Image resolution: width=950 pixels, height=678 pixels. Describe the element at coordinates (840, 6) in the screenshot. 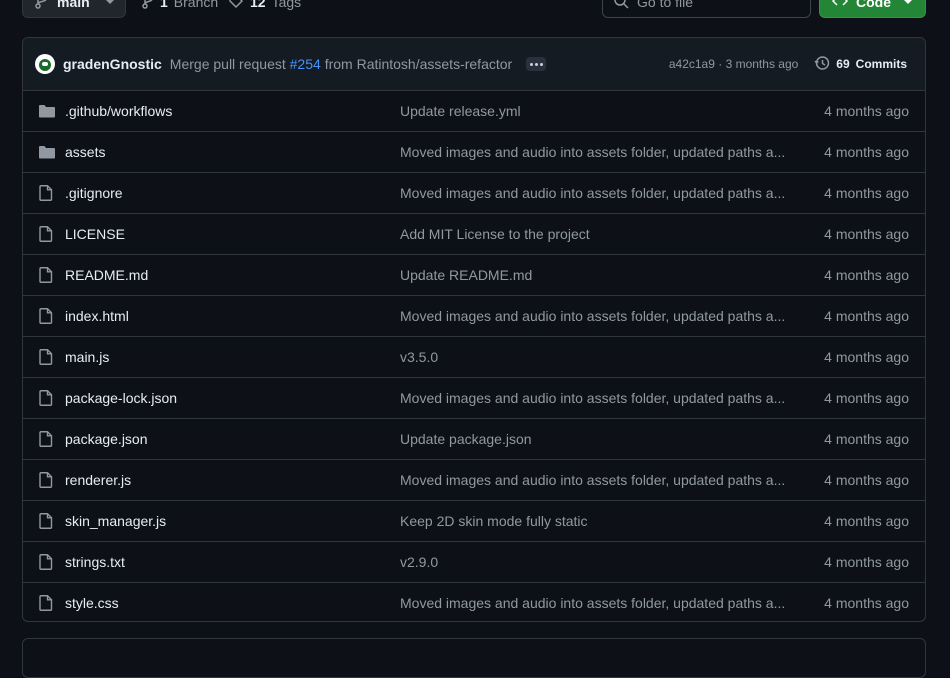

I see `code-icon` at that location.